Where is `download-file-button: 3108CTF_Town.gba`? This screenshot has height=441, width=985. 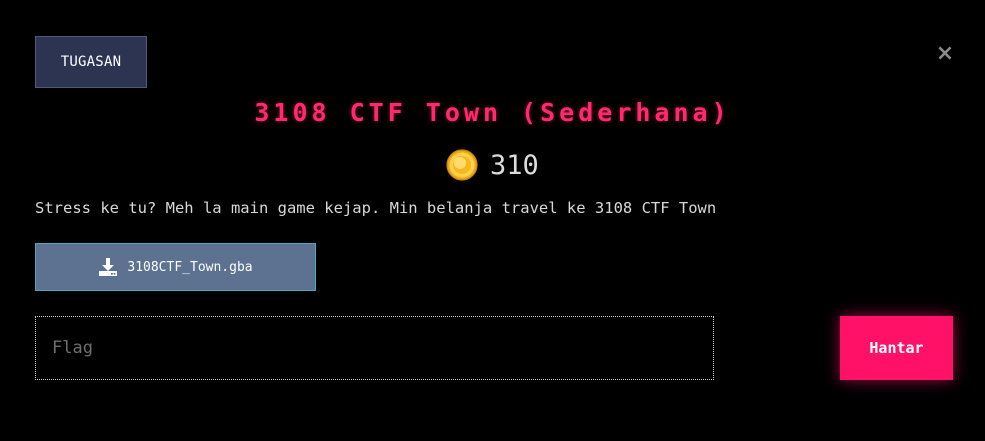
download-file-button: 3108CTF_Town.gba is located at coordinates (175, 267).